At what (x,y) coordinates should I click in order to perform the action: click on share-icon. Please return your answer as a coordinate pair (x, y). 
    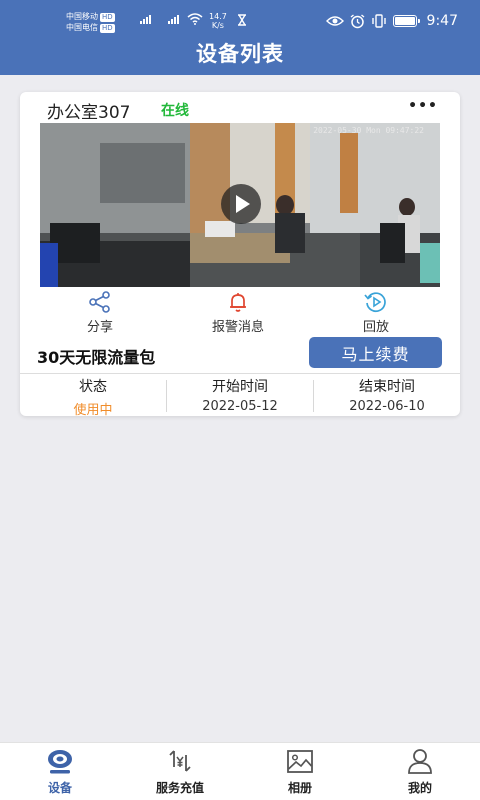
    Looking at the image, I should click on (99, 302).